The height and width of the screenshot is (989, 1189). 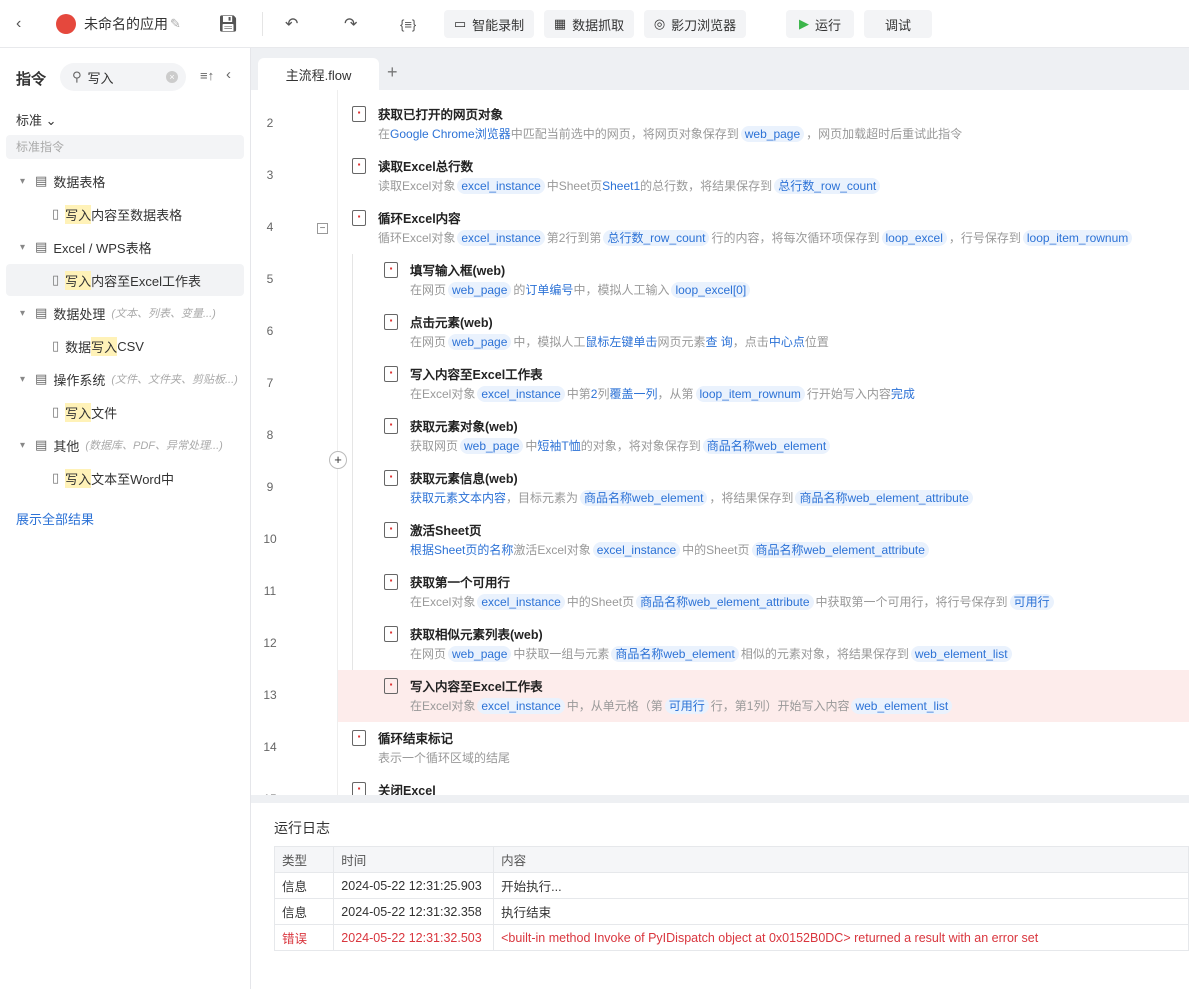 What do you see at coordinates (175, 24) in the screenshot?
I see `edit-icon: ✎` at bounding box center [175, 24].